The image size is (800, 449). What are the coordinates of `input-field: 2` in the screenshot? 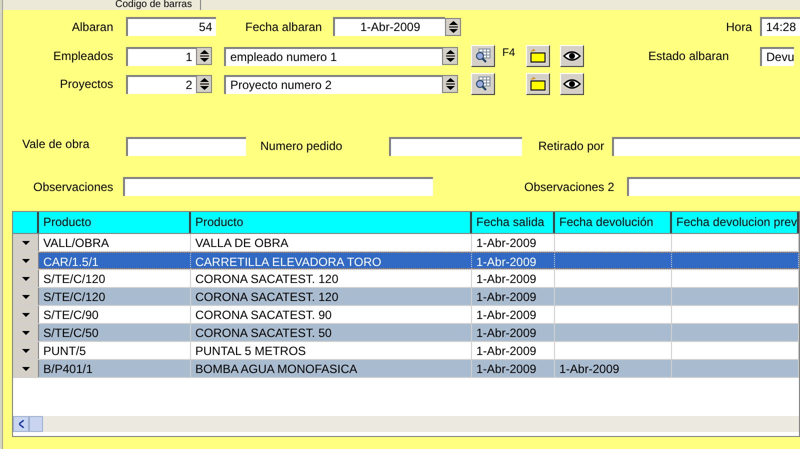 It's located at (161, 84).